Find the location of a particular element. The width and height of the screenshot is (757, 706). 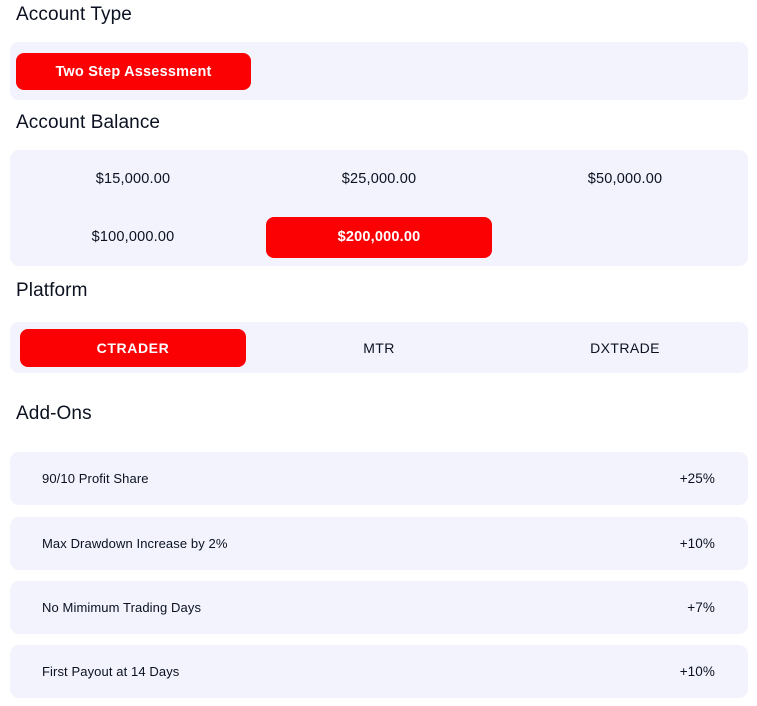

balance-option-15000: $15,000.00 is located at coordinates (133, 179).